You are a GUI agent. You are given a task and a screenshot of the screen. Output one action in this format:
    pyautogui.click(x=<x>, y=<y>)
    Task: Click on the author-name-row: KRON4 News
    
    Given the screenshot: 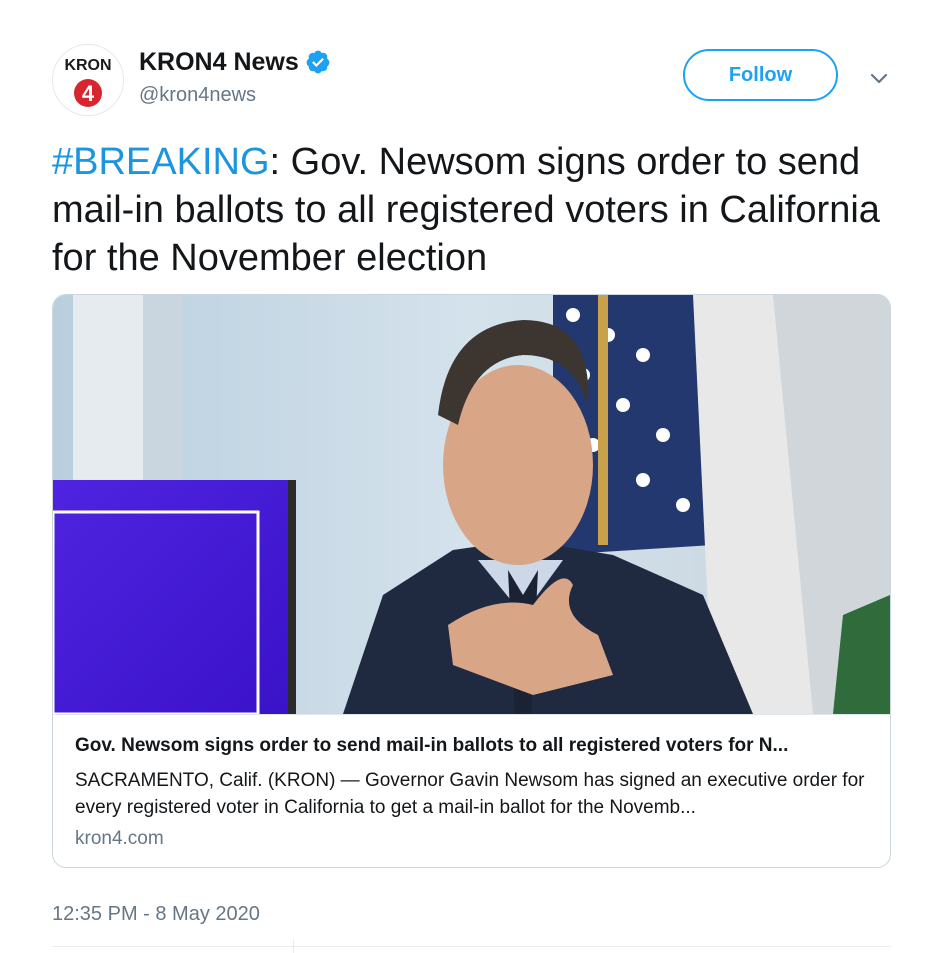 What is the action you would take?
    pyautogui.click(x=235, y=62)
    